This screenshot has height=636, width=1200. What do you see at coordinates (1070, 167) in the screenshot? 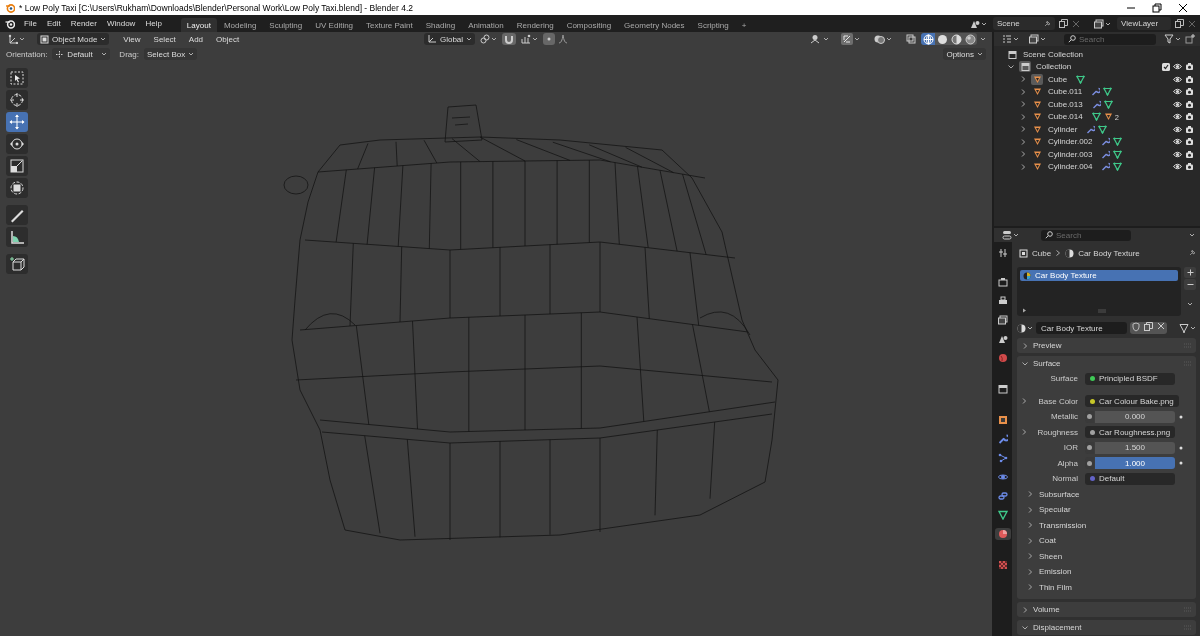
I see `outliner-item: Cylinder.004` at bounding box center [1070, 167].